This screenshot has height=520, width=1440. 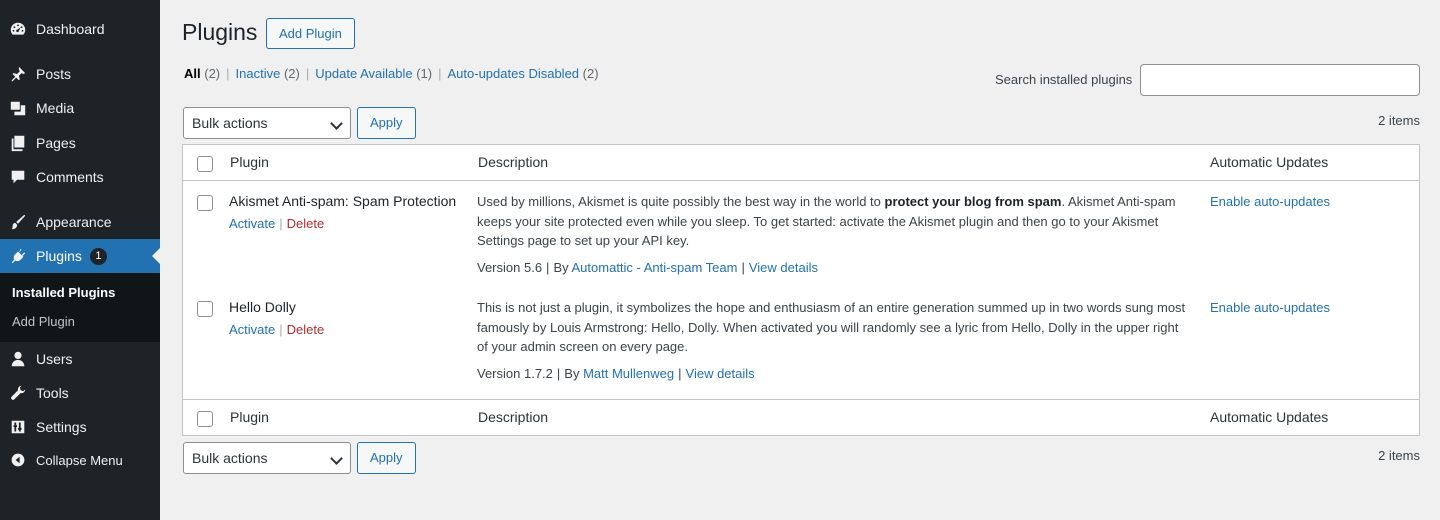 What do you see at coordinates (1399, 455) in the screenshot?
I see `item-count-bottom: 2 items` at bounding box center [1399, 455].